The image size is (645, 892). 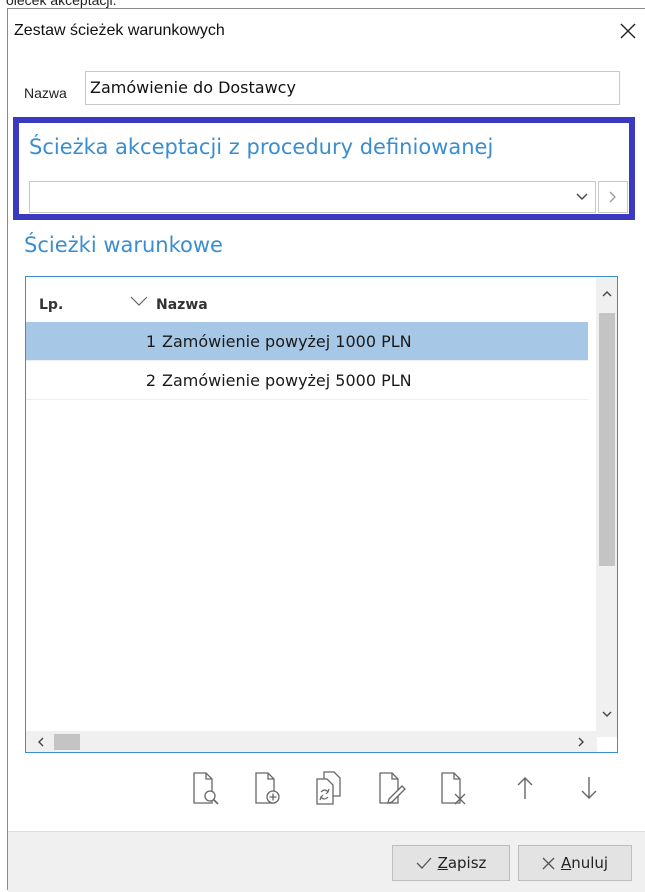 I want to click on delete-document-icon, so click(x=453, y=788).